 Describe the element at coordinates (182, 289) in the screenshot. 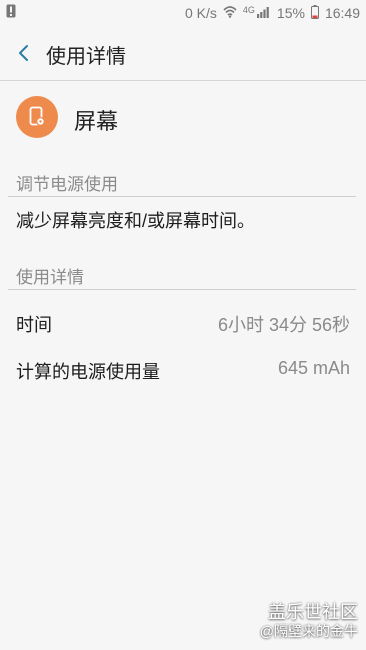

I see `divider-details` at that location.